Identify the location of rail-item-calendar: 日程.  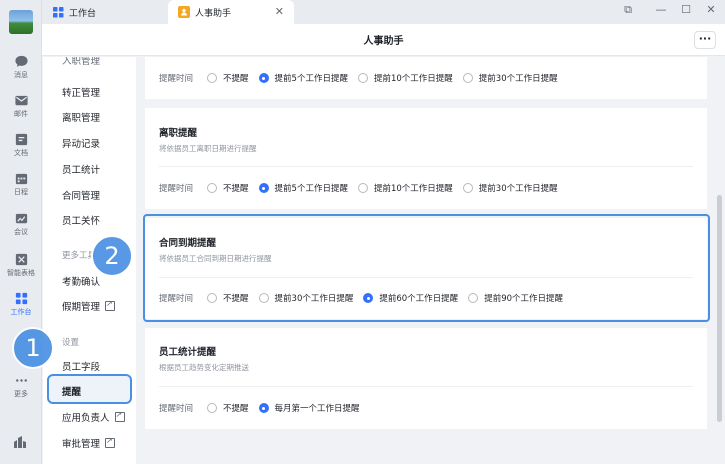
(21, 187).